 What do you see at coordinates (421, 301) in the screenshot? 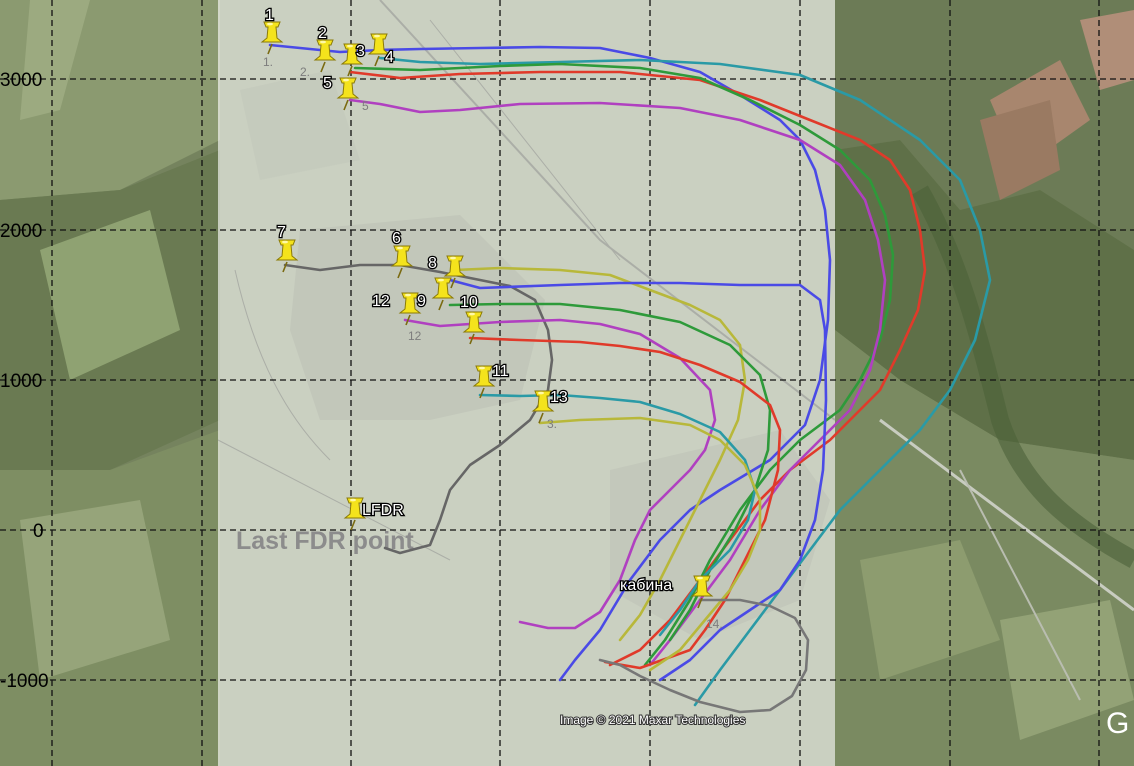
I see `marker-label: 9` at bounding box center [421, 301].